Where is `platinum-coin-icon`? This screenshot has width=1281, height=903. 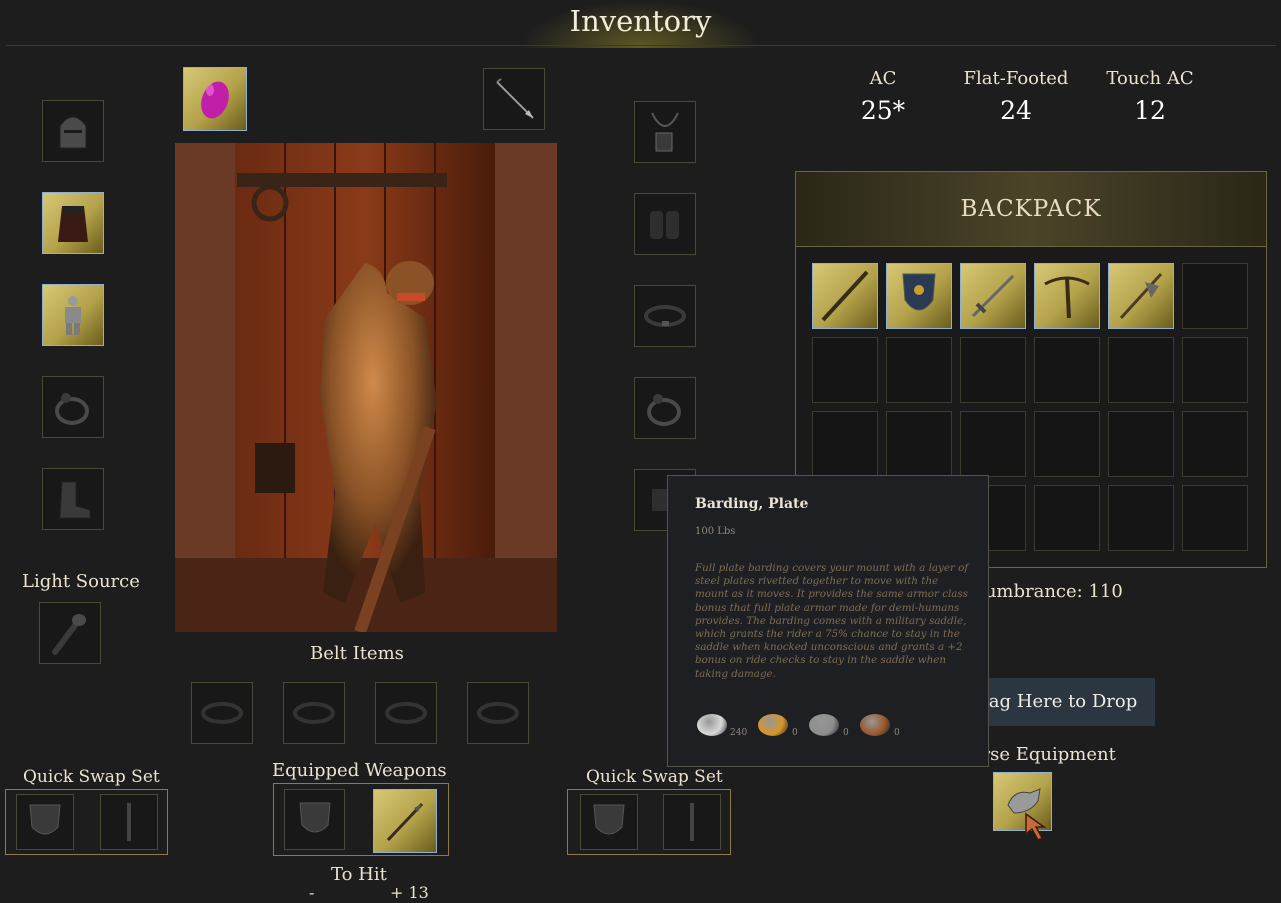
platinum-coin-icon is located at coordinates (712, 725).